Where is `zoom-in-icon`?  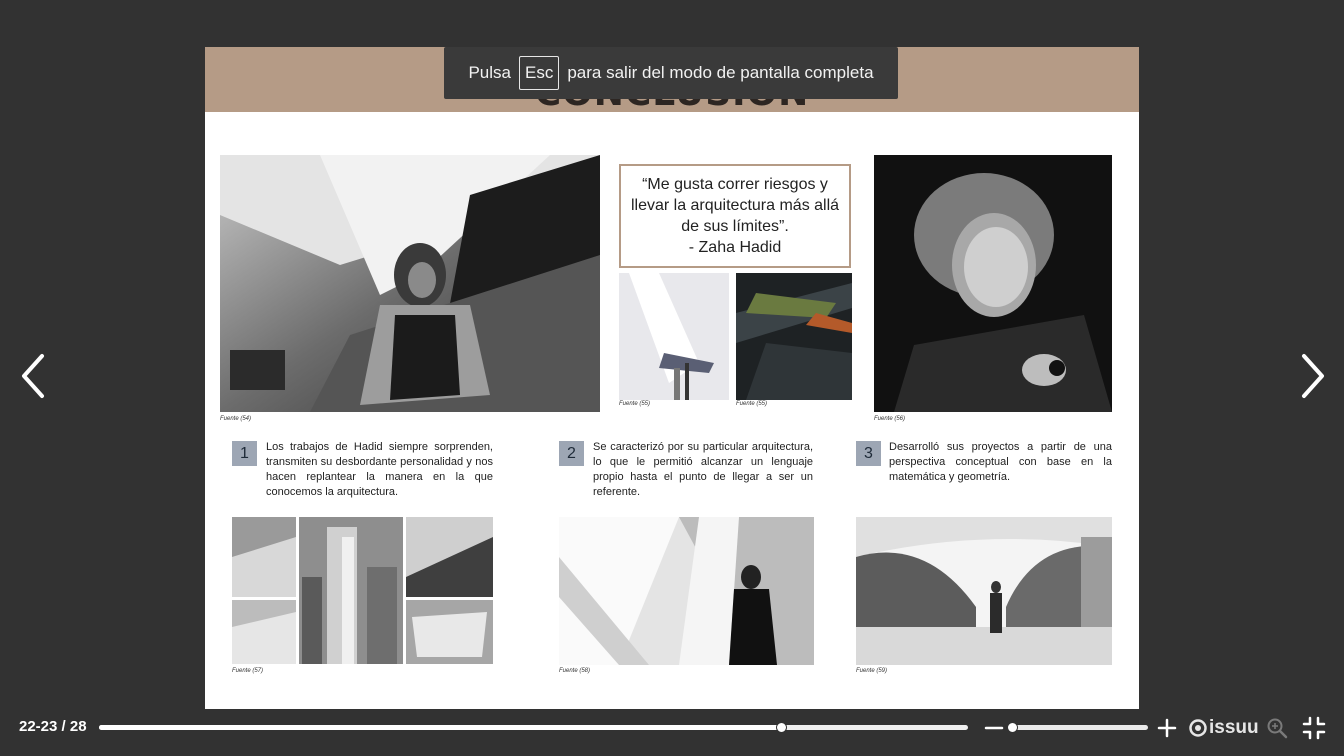
zoom-in-icon is located at coordinates (1167, 728).